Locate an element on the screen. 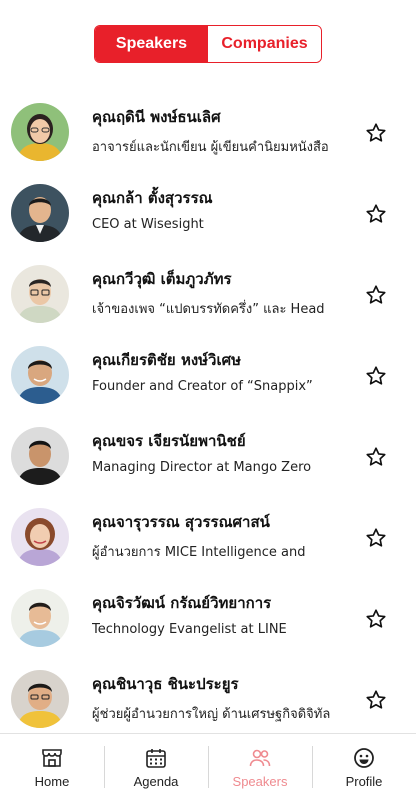  speakers-segment-button: Speakers is located at coordinates (151, 44).